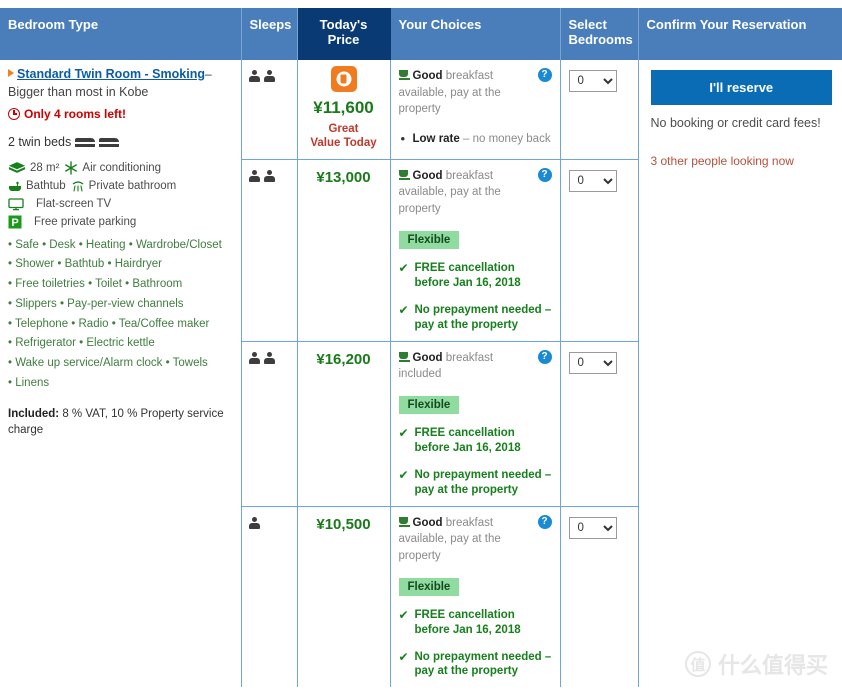 This screenshot has height=694, width=842. I want to click on parking-label: Free private parking, so click(85, 221).